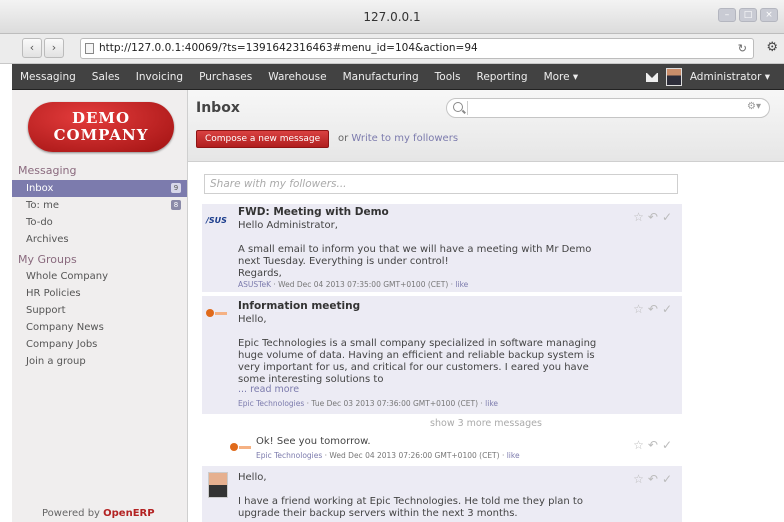 The width and height of the screenshot is (784, 522). What do you see at coordinates (99, 327) in the screenshot?
I see `sidebar-item-company-news: Company News` at bounding box center [99, 327].